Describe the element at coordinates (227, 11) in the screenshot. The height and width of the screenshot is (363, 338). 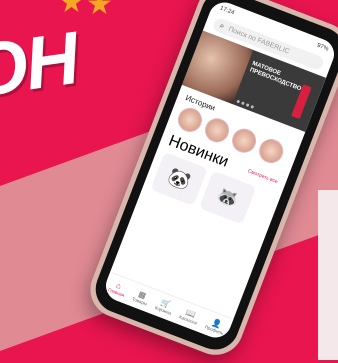
I see `status-time: 17:24` at that location.